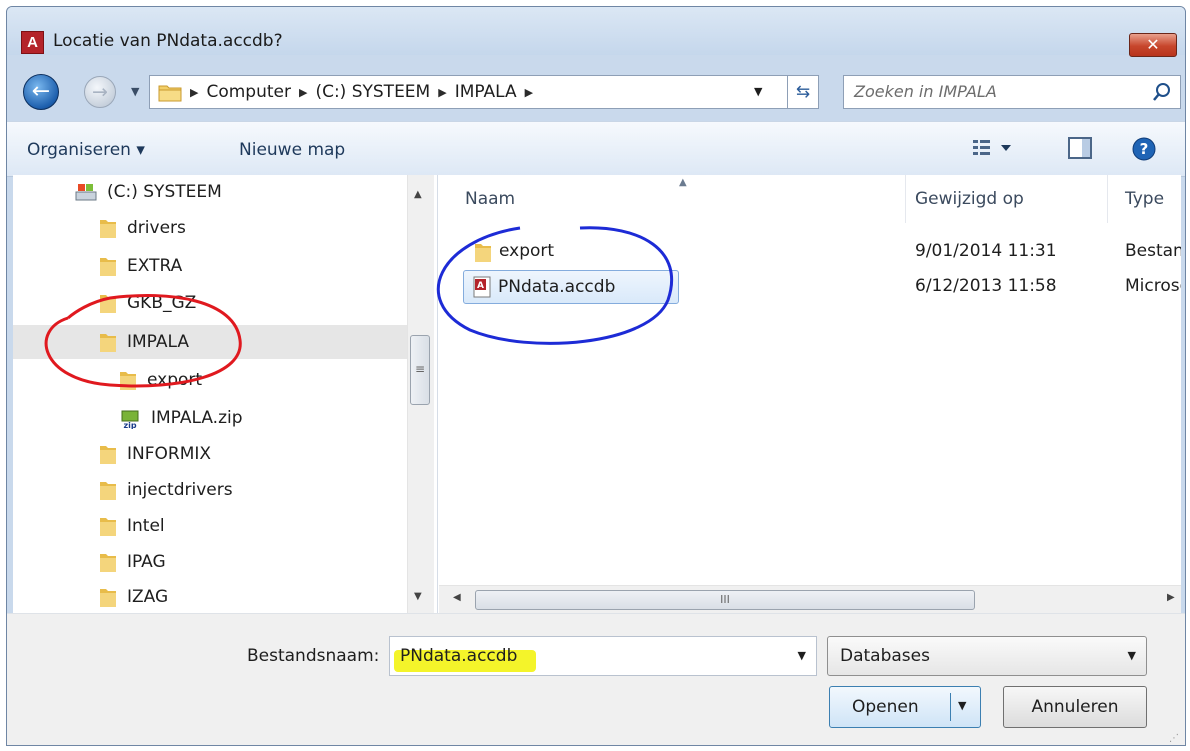 The height and width of the screenshot is (751, 1190). I want to click on column-header-type: Type, so click(1144, 199).